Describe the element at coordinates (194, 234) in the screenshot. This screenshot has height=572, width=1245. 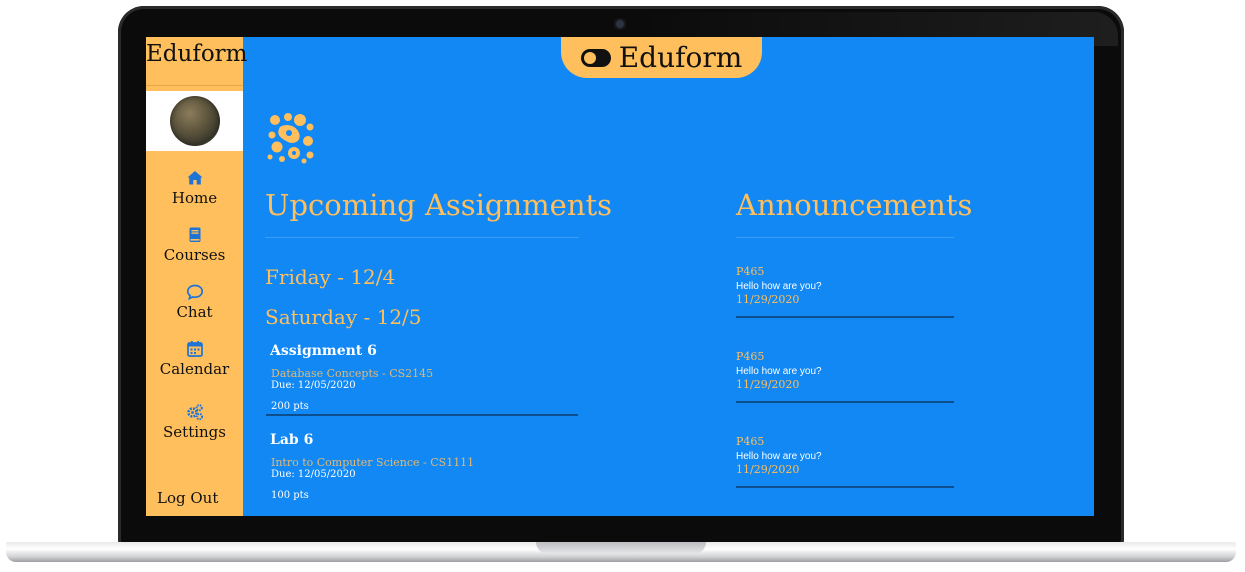
I see `book-icon` at that location.